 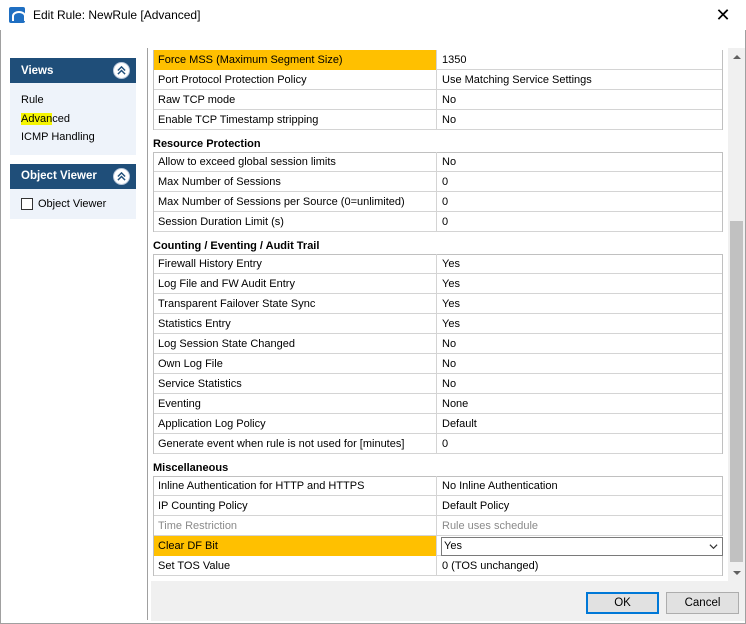 What do you see at coordinates (295, 264) in the screenshot?
I see `row-key: Firewall History Entry` at bounding box center [295, 264].